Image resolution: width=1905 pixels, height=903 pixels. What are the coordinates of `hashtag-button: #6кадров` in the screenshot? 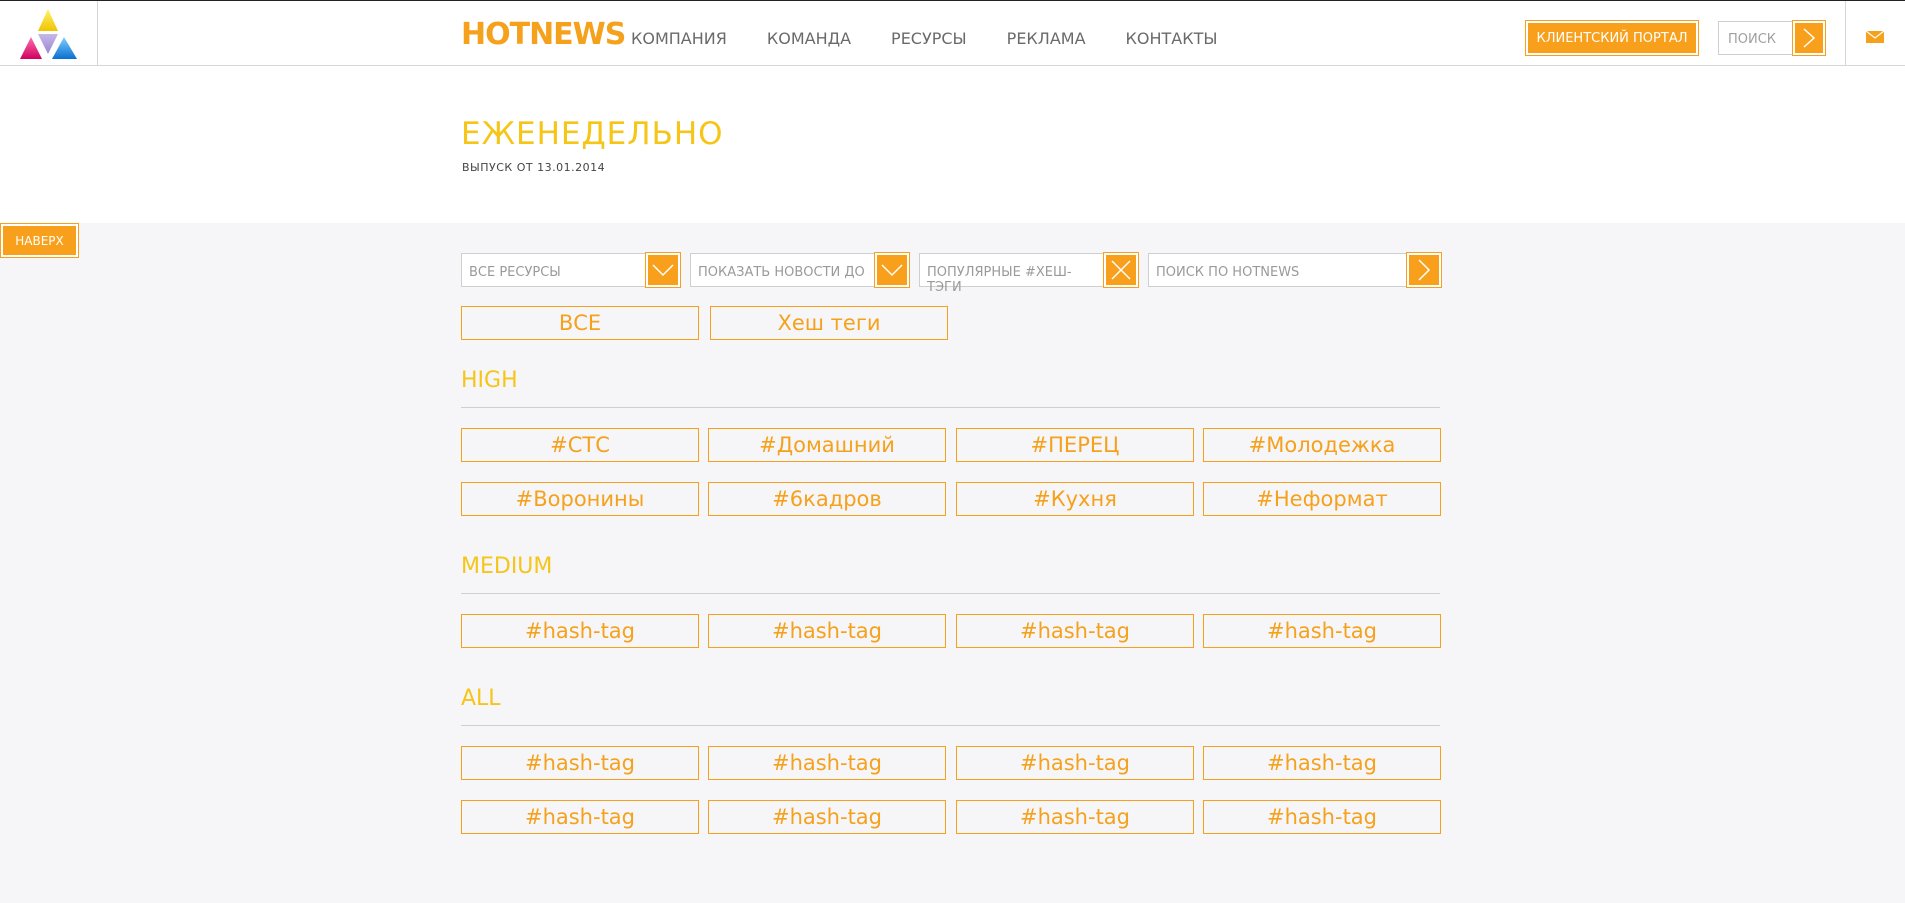 It's located at (827, 499).